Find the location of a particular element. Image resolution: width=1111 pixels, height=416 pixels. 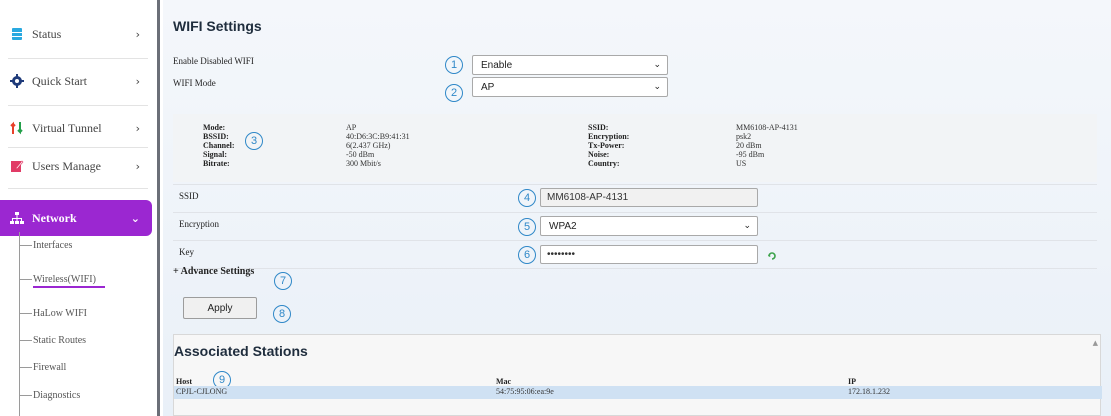

enable-wifi-label: Enable Disabled WIFI is located at coordinates (213, 61).